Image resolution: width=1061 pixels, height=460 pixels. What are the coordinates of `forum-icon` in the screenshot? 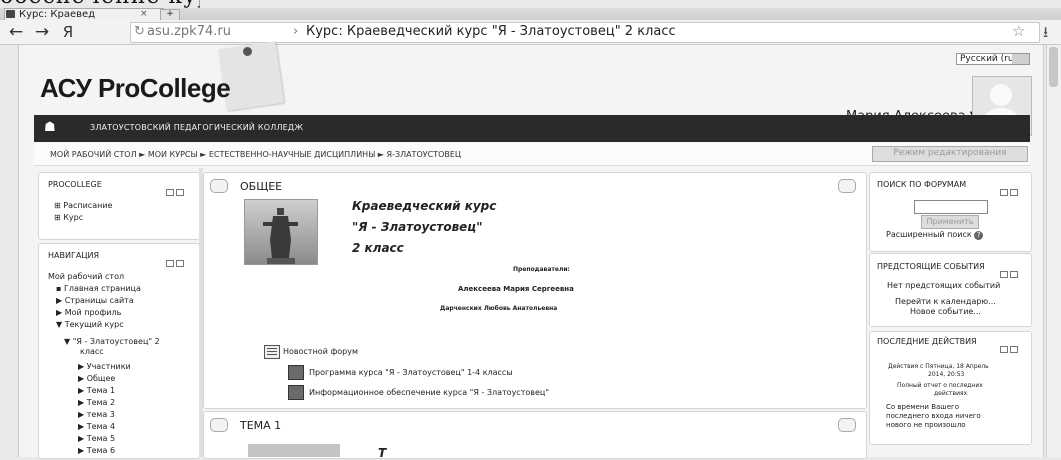 It's located at (272, 352).